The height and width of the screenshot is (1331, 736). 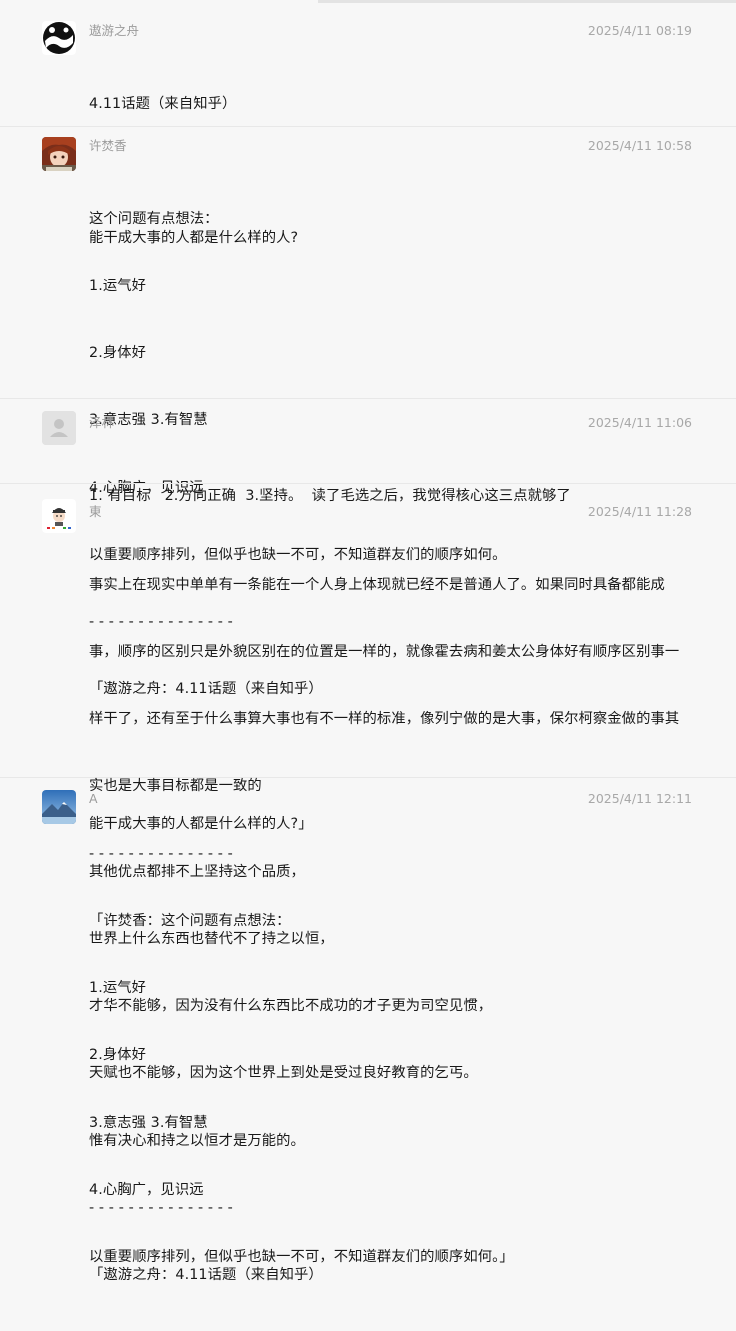 I want to click on message-line: 其他优点都排不上坚持这个品质，, so click(x=197, y=871).